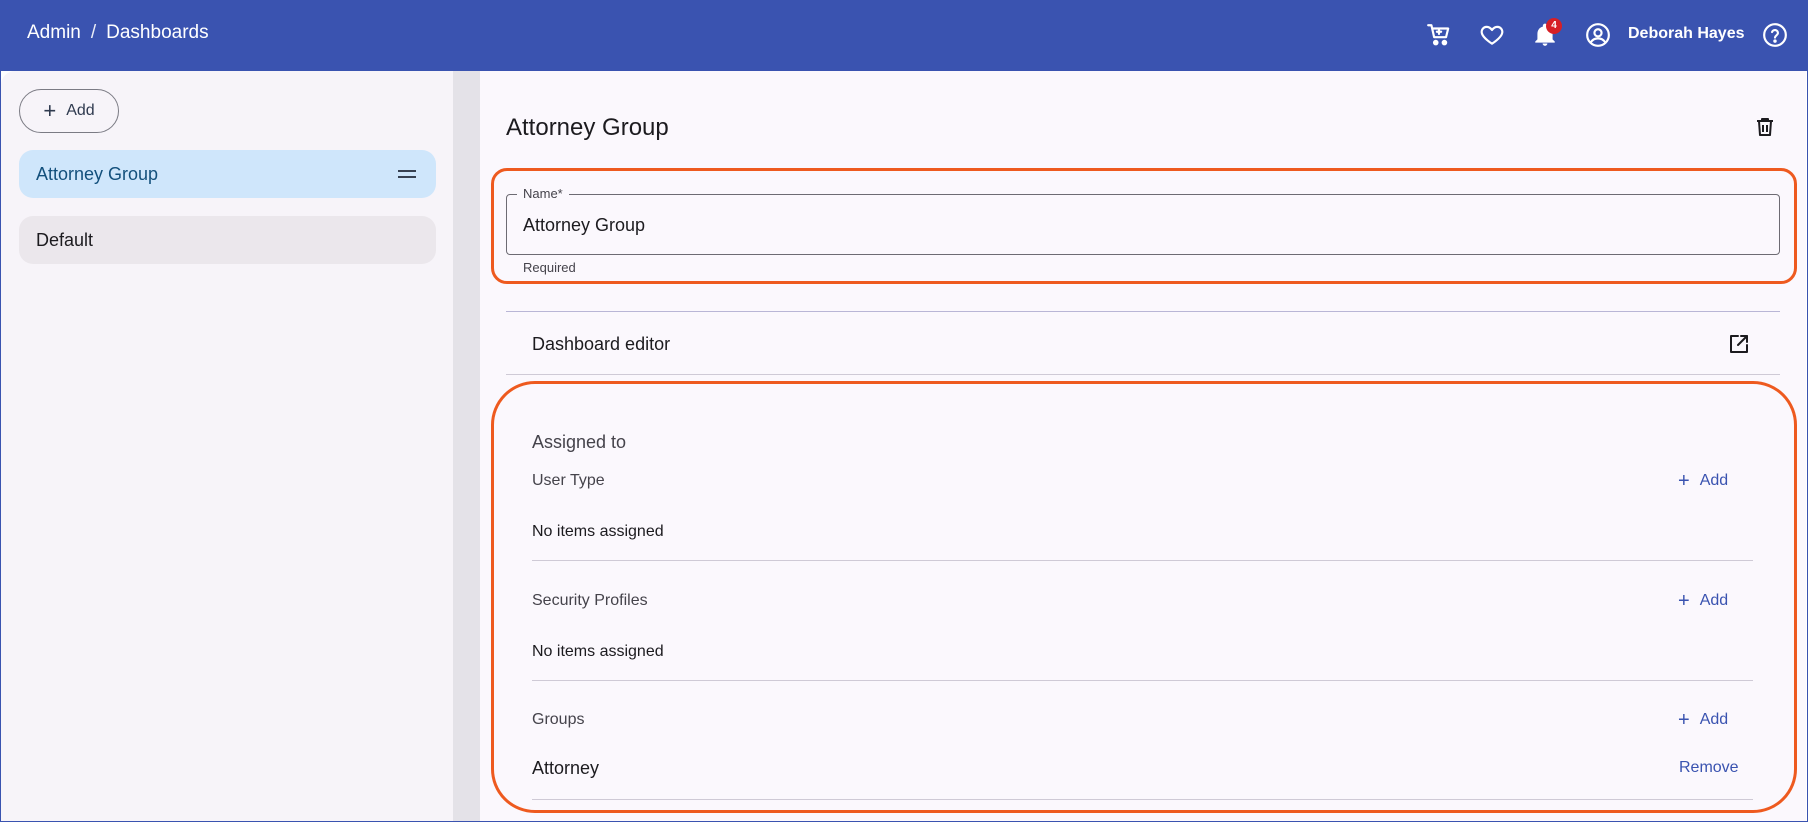 This screenshot has width=1808, height=822. I want to click on name-field-label: Name*, so click(543, 193).